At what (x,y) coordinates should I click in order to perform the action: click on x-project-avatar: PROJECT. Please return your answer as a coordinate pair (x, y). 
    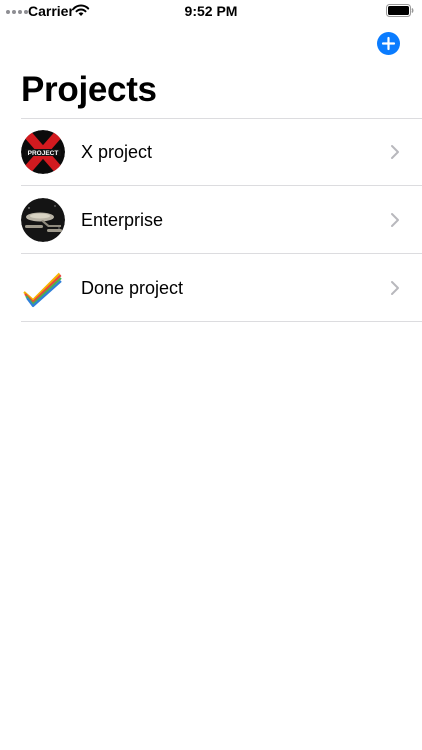
    Looking at the image, I should click on (43, 152).